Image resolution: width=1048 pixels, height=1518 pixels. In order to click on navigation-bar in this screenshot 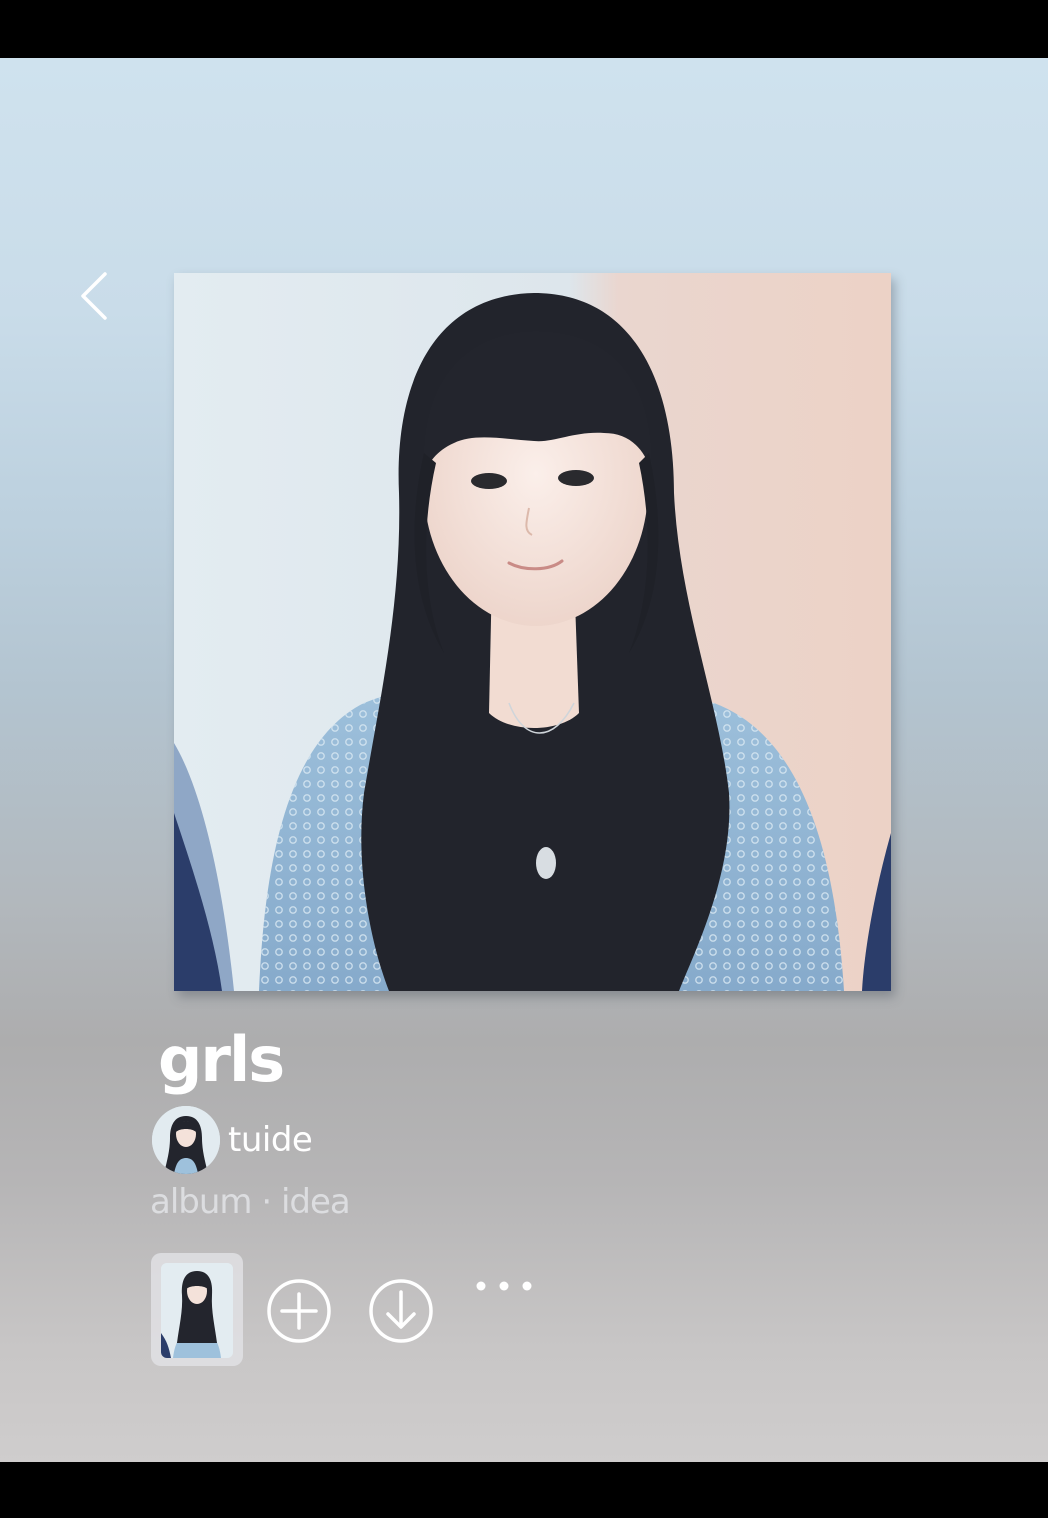, I will do `click(524, 1490)`.